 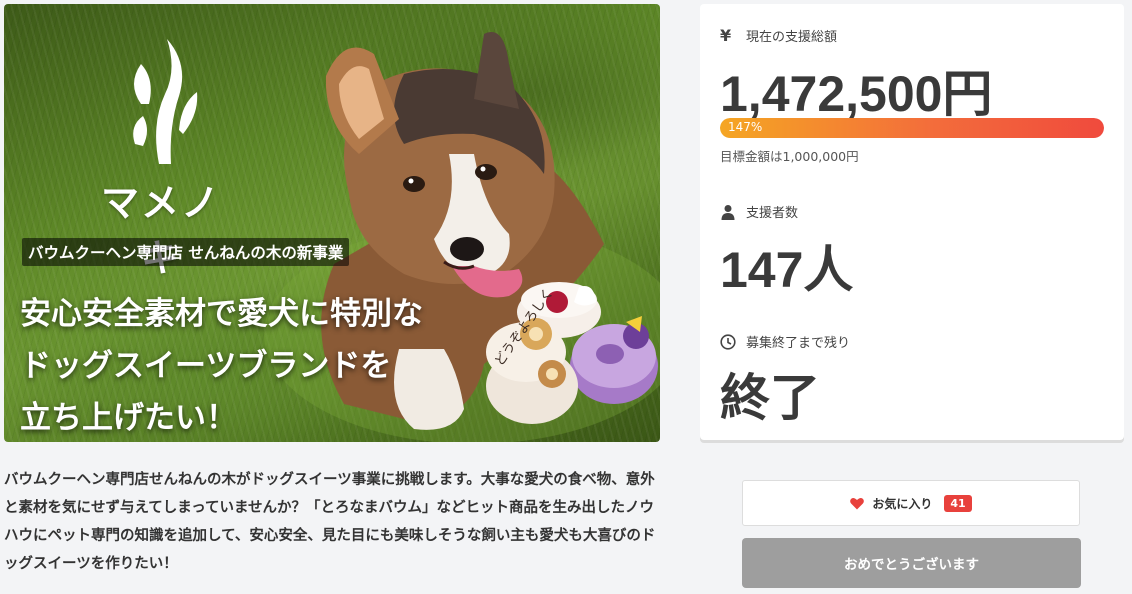 What do you see at coordinates (221, 314) in the screenshot?
I see `headline-line-1: 安心安全素材で愛犬に特別な` at bounding box center [221, 314].